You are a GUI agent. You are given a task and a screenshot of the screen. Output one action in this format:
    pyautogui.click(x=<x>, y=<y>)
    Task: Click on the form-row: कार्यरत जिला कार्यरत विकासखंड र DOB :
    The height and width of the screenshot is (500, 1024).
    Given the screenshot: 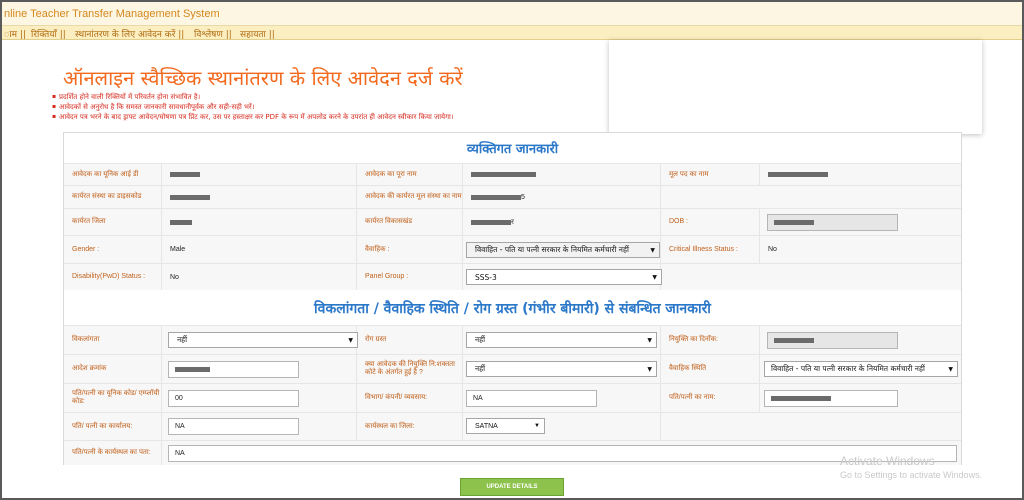 What is the action you would take?
    pyautogui.click(x=512, y=221)
    